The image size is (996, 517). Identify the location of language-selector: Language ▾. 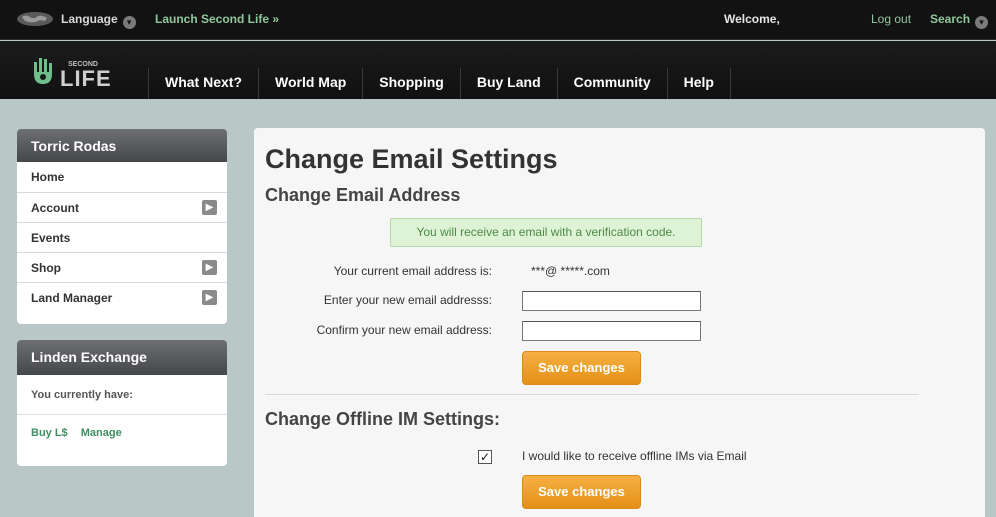
(98, 20).